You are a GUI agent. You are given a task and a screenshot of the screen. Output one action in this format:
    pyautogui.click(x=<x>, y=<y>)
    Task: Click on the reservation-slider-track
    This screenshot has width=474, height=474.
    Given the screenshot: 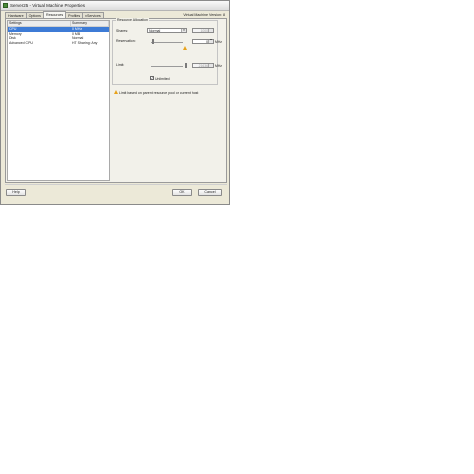 What is the action you would take?
    pyautogui.click(x=167, y=42)
    